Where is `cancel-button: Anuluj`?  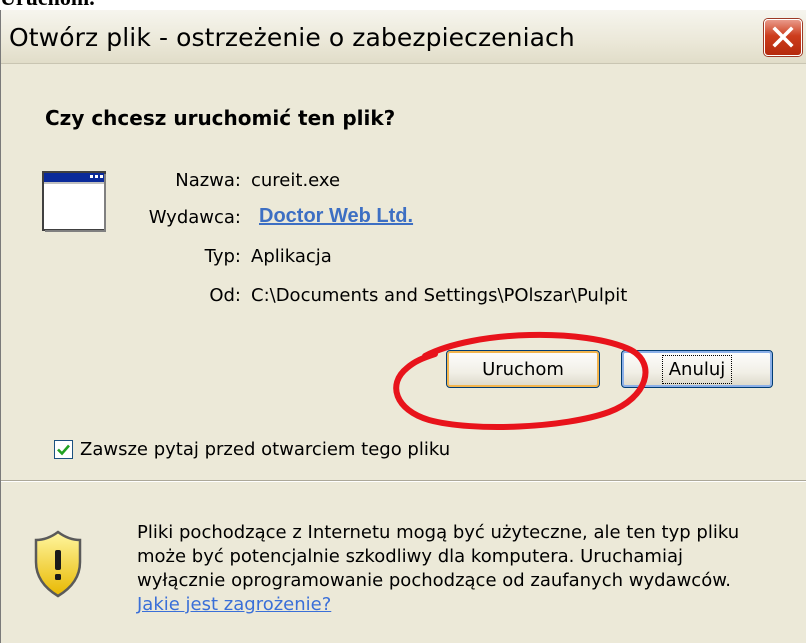
cancel-button: Anuluj is located at coordinates (697, 369).